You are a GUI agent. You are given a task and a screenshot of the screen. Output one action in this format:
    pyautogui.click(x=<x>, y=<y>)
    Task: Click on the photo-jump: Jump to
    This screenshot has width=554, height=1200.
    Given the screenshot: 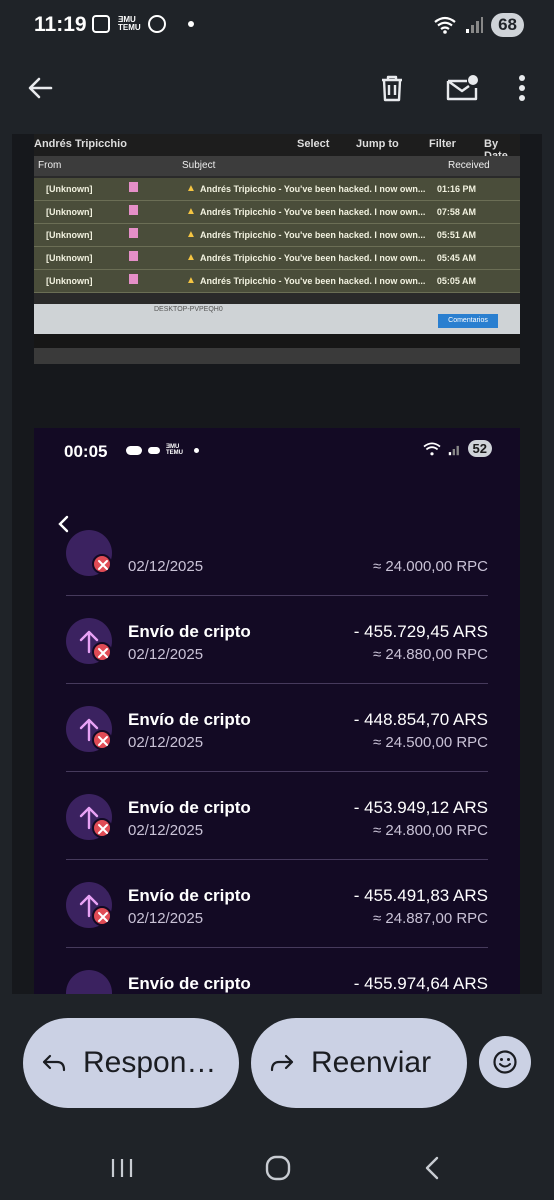 What is the action you would take?
    pyautogui.click(x=377, y=144)
    